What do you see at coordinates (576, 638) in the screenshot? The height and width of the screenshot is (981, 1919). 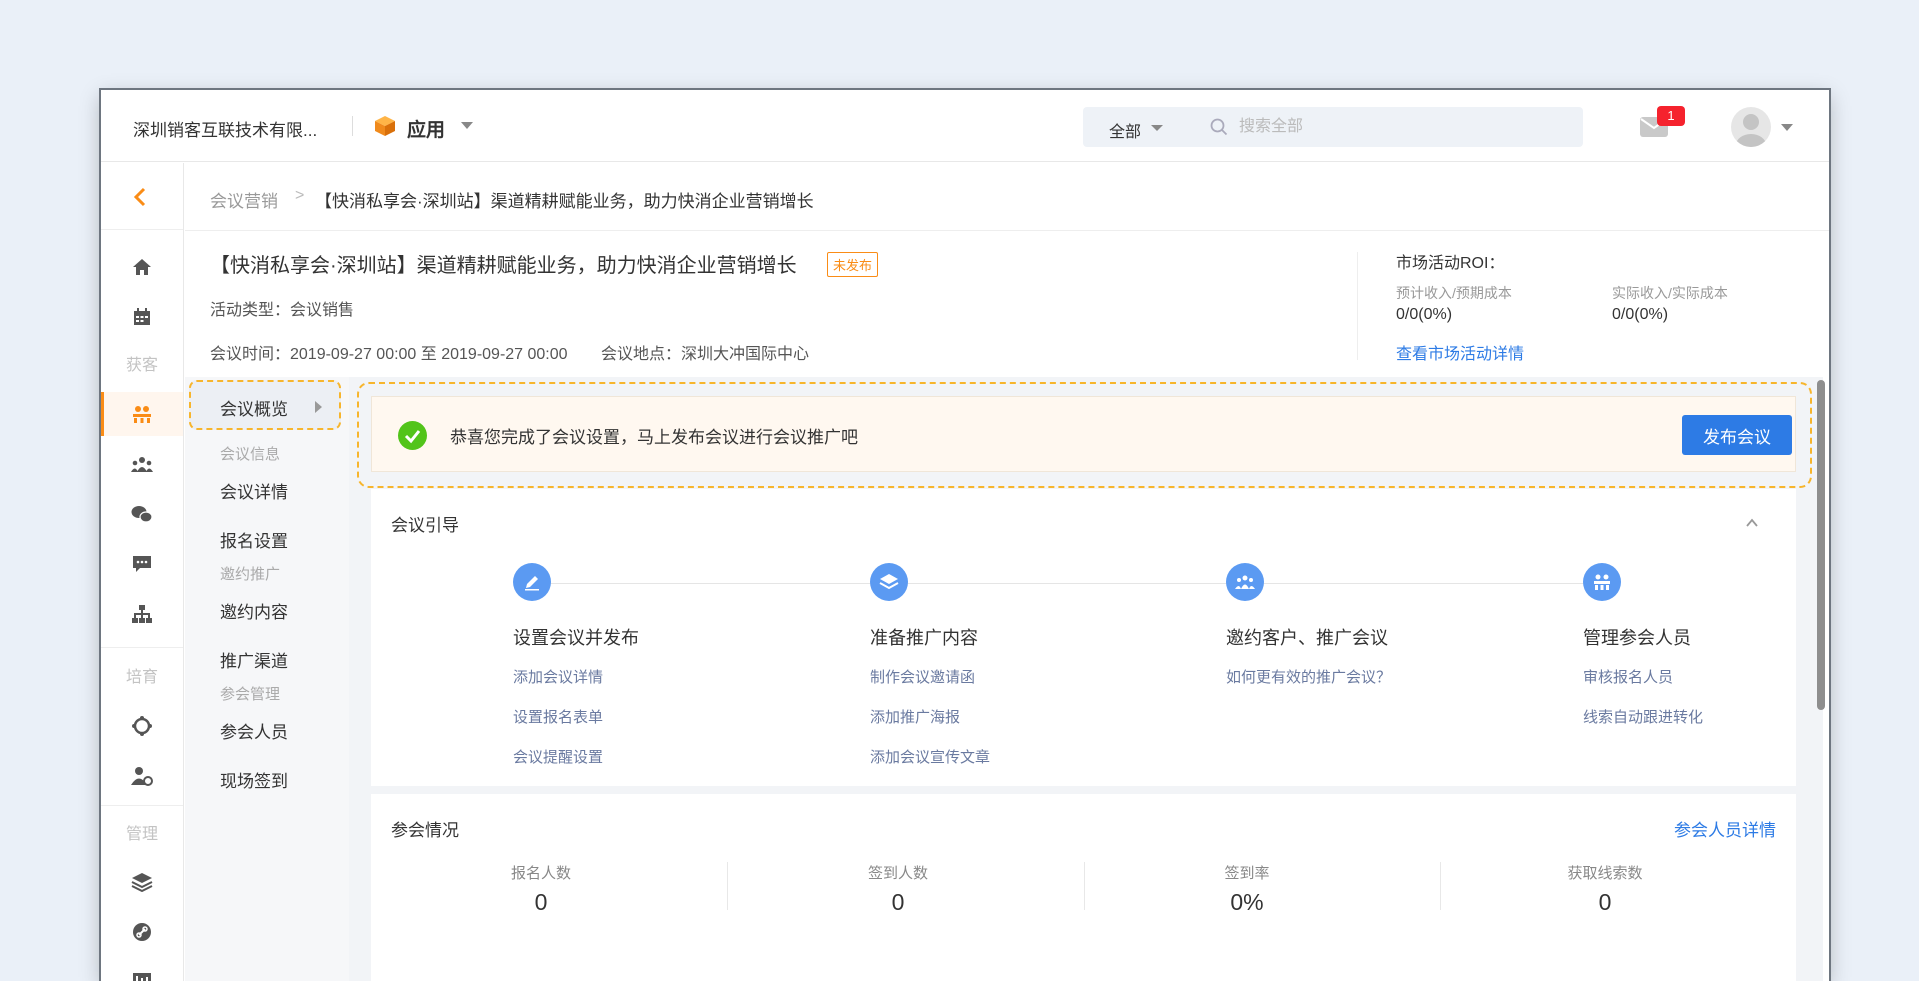 I see `step-title: 设置会议并发布` at bounding box center [576, 638].